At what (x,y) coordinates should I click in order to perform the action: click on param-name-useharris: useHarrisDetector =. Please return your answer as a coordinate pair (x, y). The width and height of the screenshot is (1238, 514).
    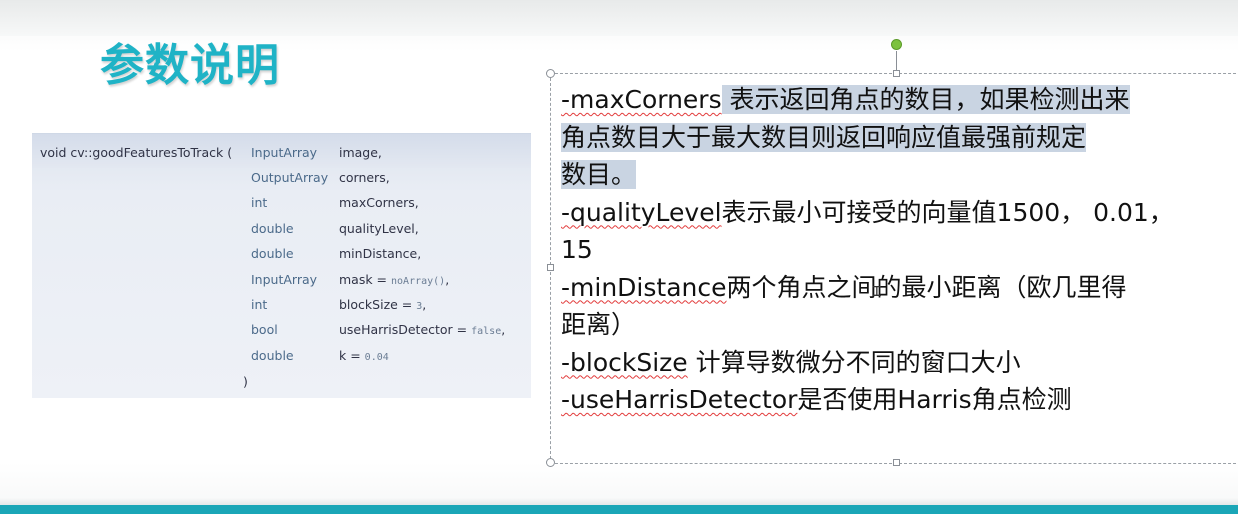
    Looking at the image, I should click on (405, 329).